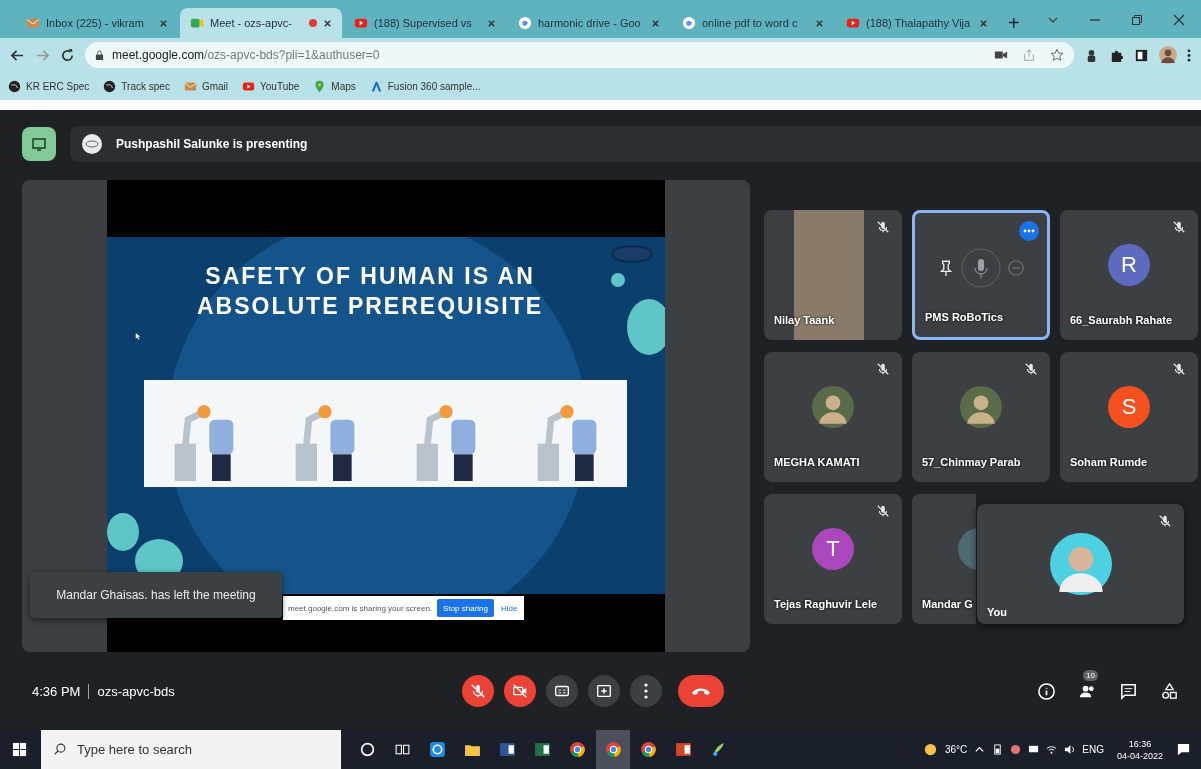 The image size is (1201, 769). Describe the element at coordinates (917, 23) in the screenshot. I see `browser-tab: (188) Thalapathy Vija` at that location.